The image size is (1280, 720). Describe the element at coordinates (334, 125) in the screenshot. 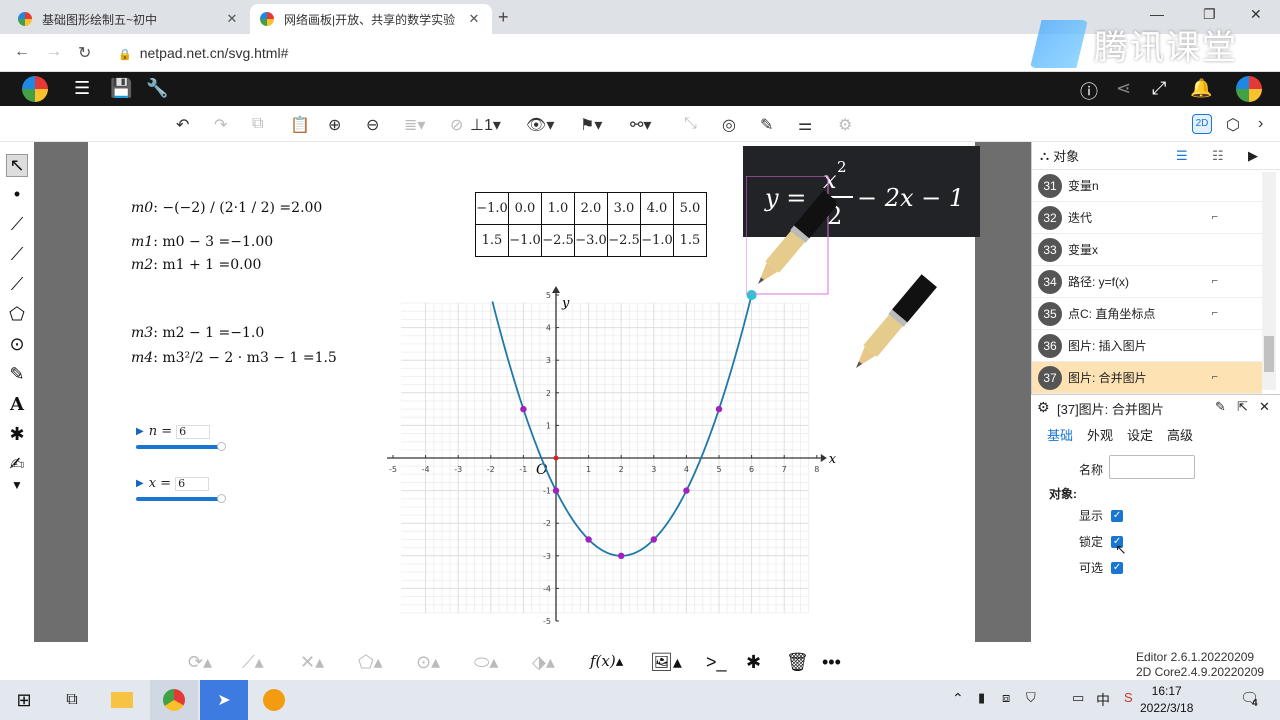

I see `zoom-in-icon: ⊕` at that location.